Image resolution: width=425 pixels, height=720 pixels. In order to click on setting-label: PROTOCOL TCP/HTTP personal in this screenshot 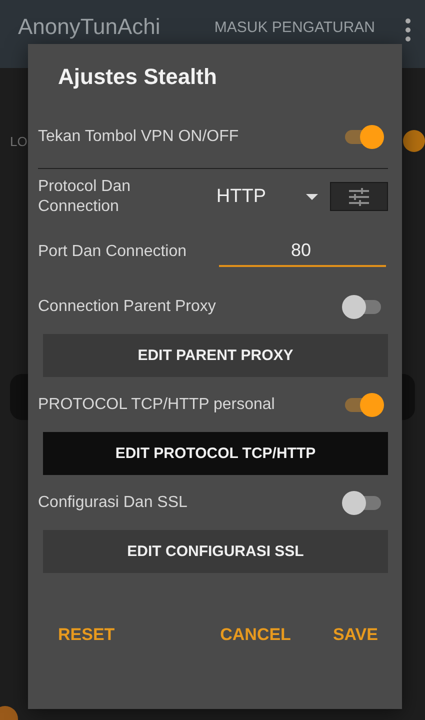, I will do `click(156, 404)`.